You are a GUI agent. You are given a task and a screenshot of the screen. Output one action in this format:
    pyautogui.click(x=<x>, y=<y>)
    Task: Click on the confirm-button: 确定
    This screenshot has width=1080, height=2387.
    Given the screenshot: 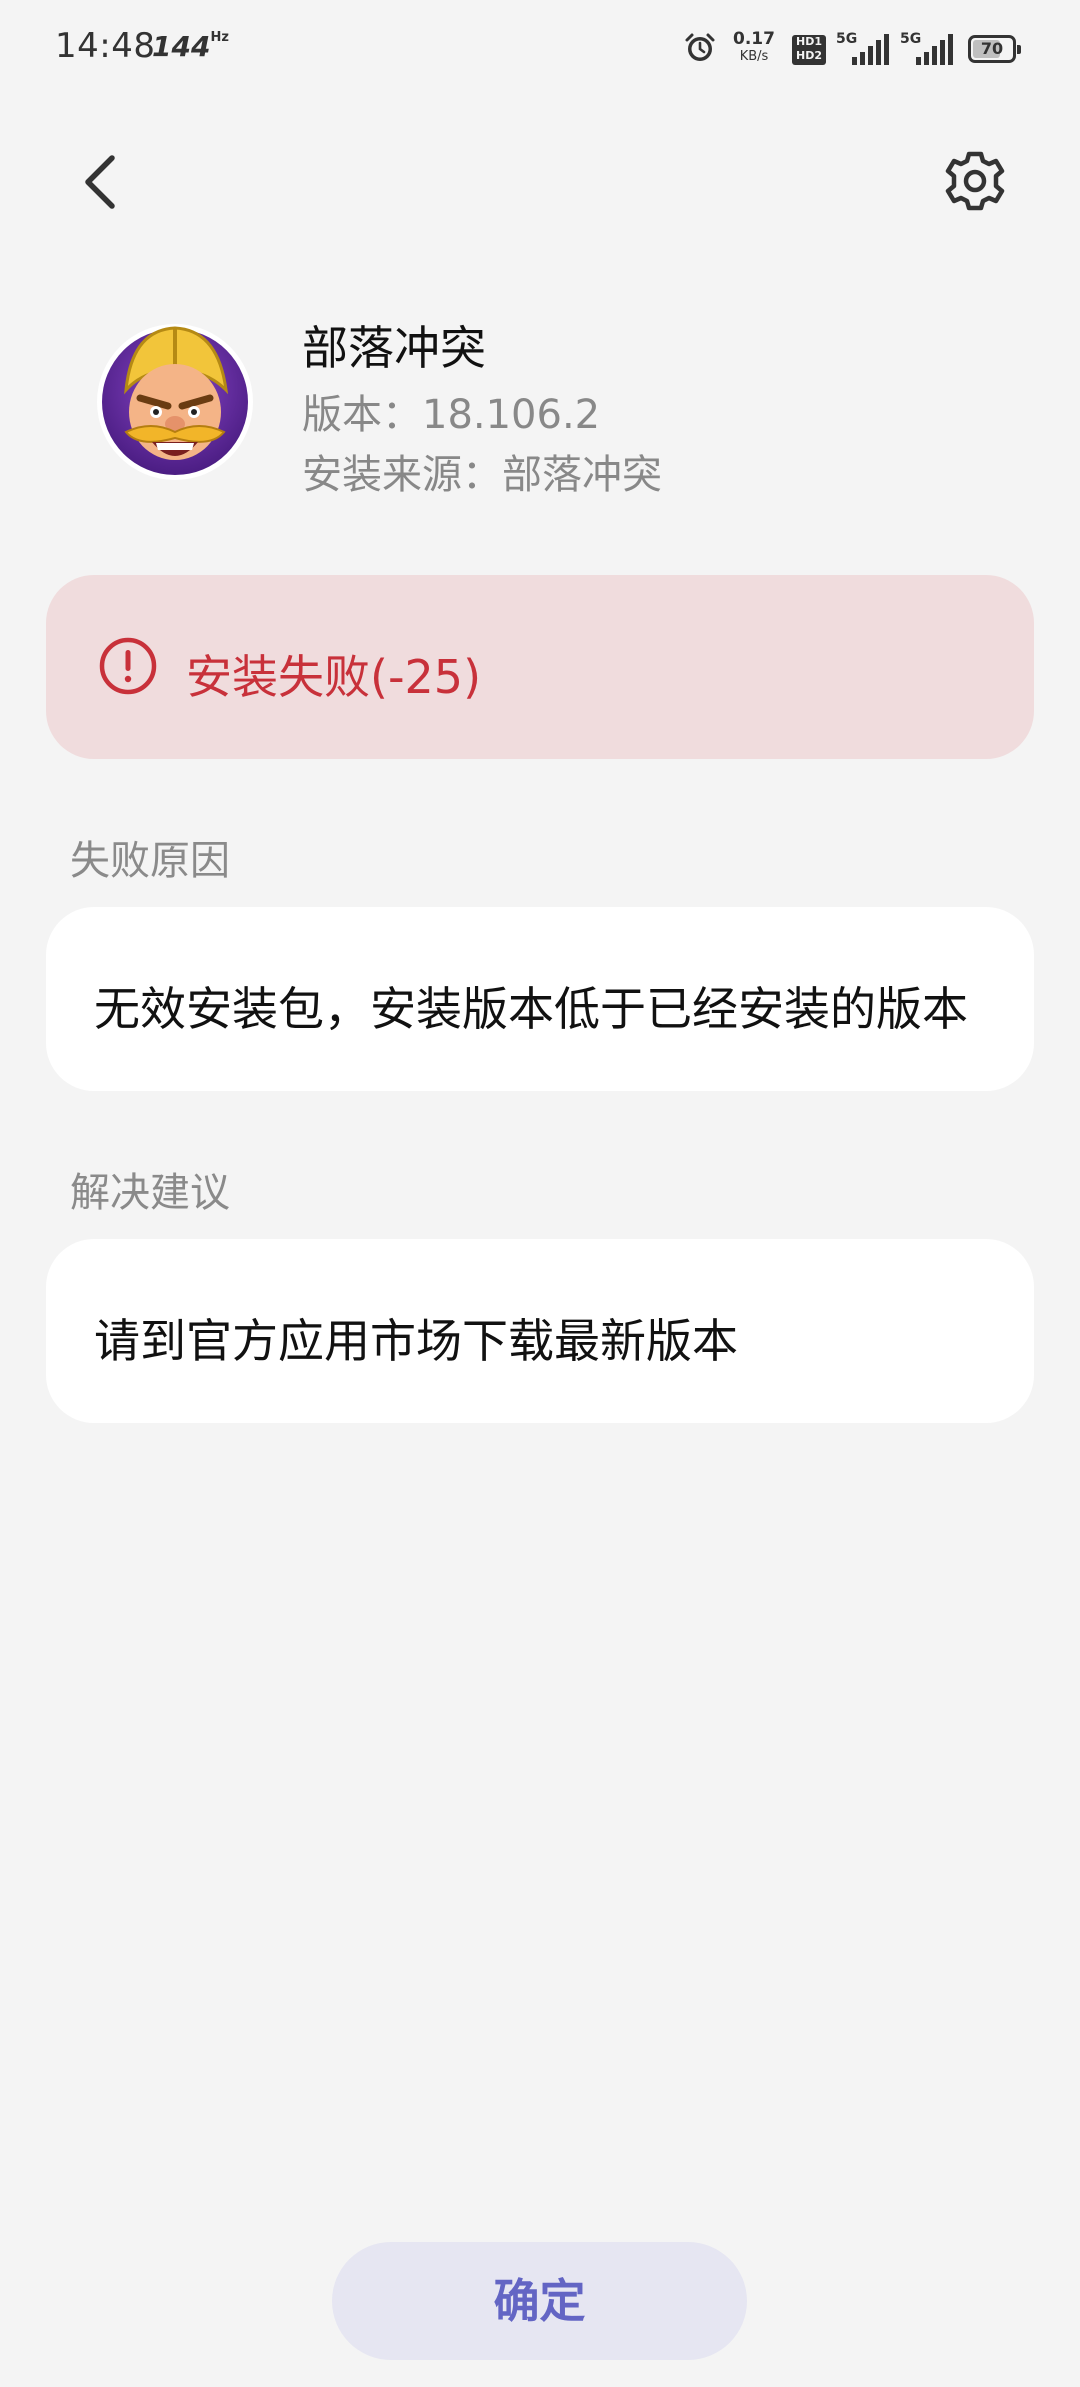 What is the action you would take?
    pyautogui.click(x=539, y=2301)
    